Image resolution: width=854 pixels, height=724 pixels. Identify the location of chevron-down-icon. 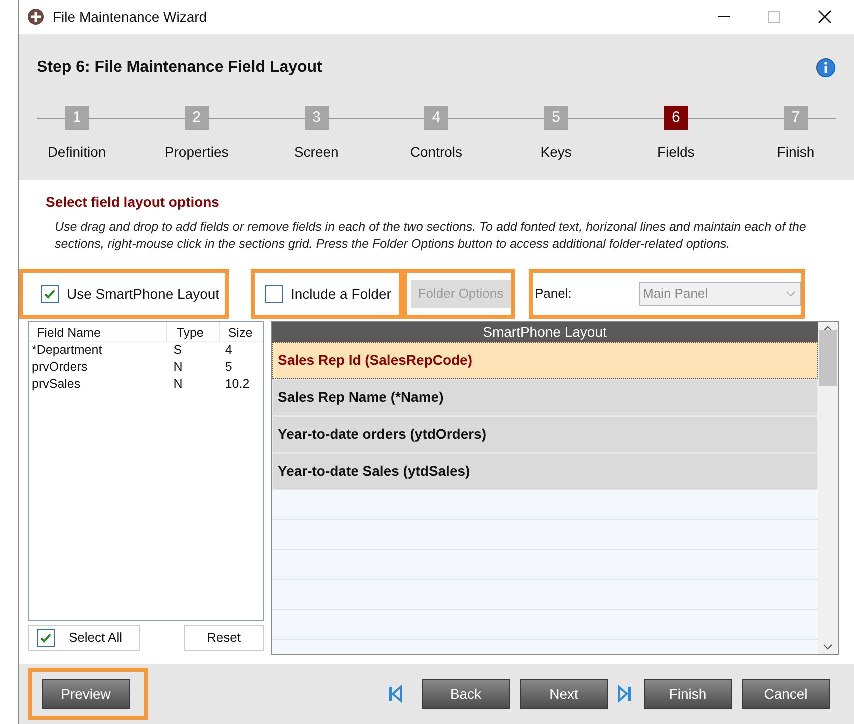
(791, 294).